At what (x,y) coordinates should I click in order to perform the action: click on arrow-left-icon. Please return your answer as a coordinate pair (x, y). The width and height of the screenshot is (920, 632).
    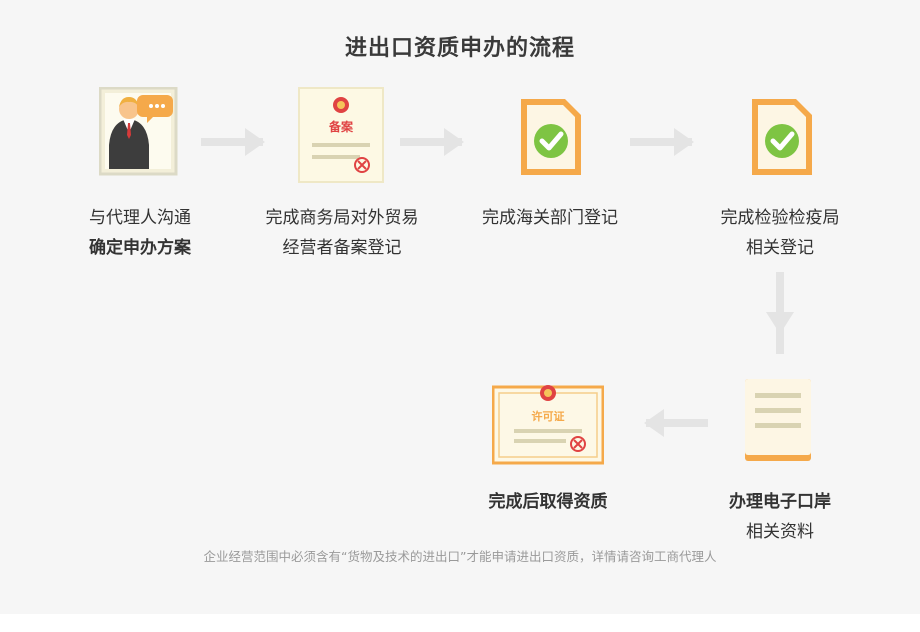
    Looking at the image, I should click on (676, 423).